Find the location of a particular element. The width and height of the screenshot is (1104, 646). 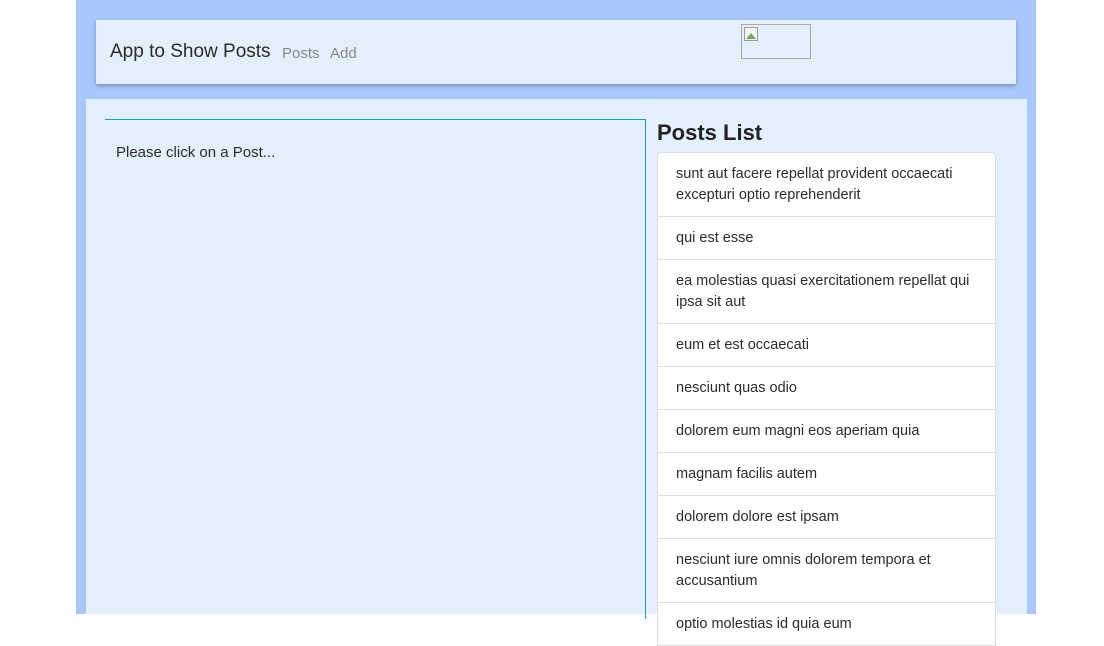

brand-title: App to Show Posts is located at coordinates (190, 52).